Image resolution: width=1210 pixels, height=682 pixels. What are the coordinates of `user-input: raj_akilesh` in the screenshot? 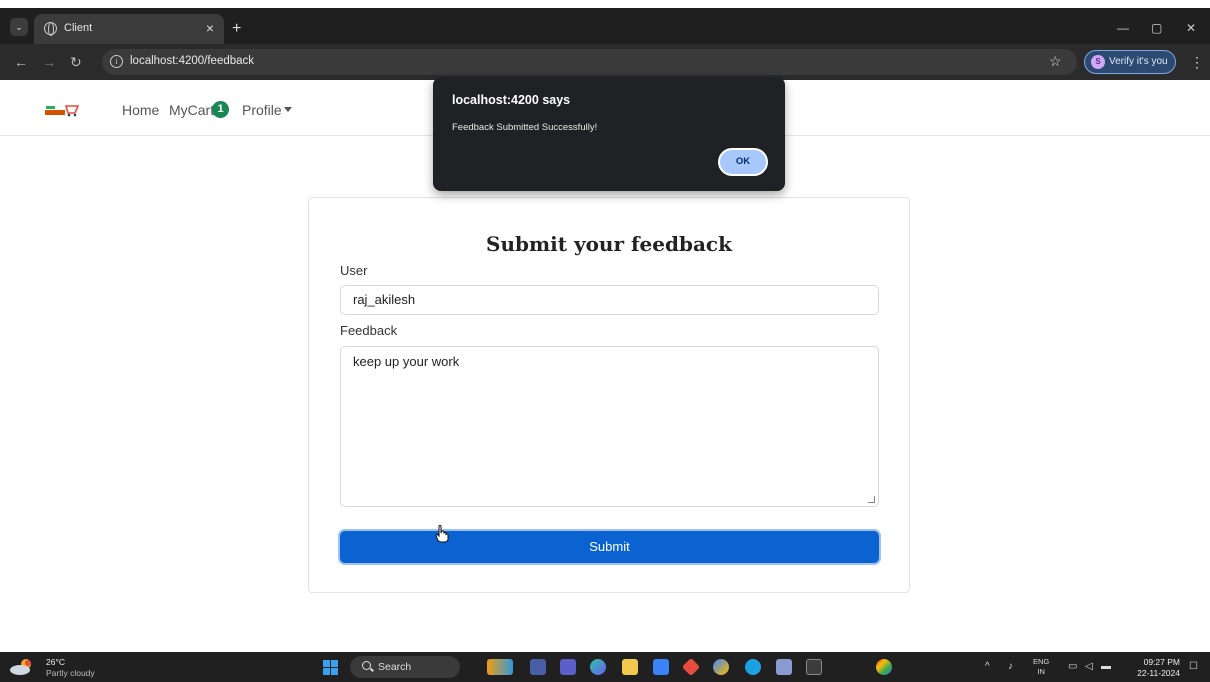 It's located at (609, 300).